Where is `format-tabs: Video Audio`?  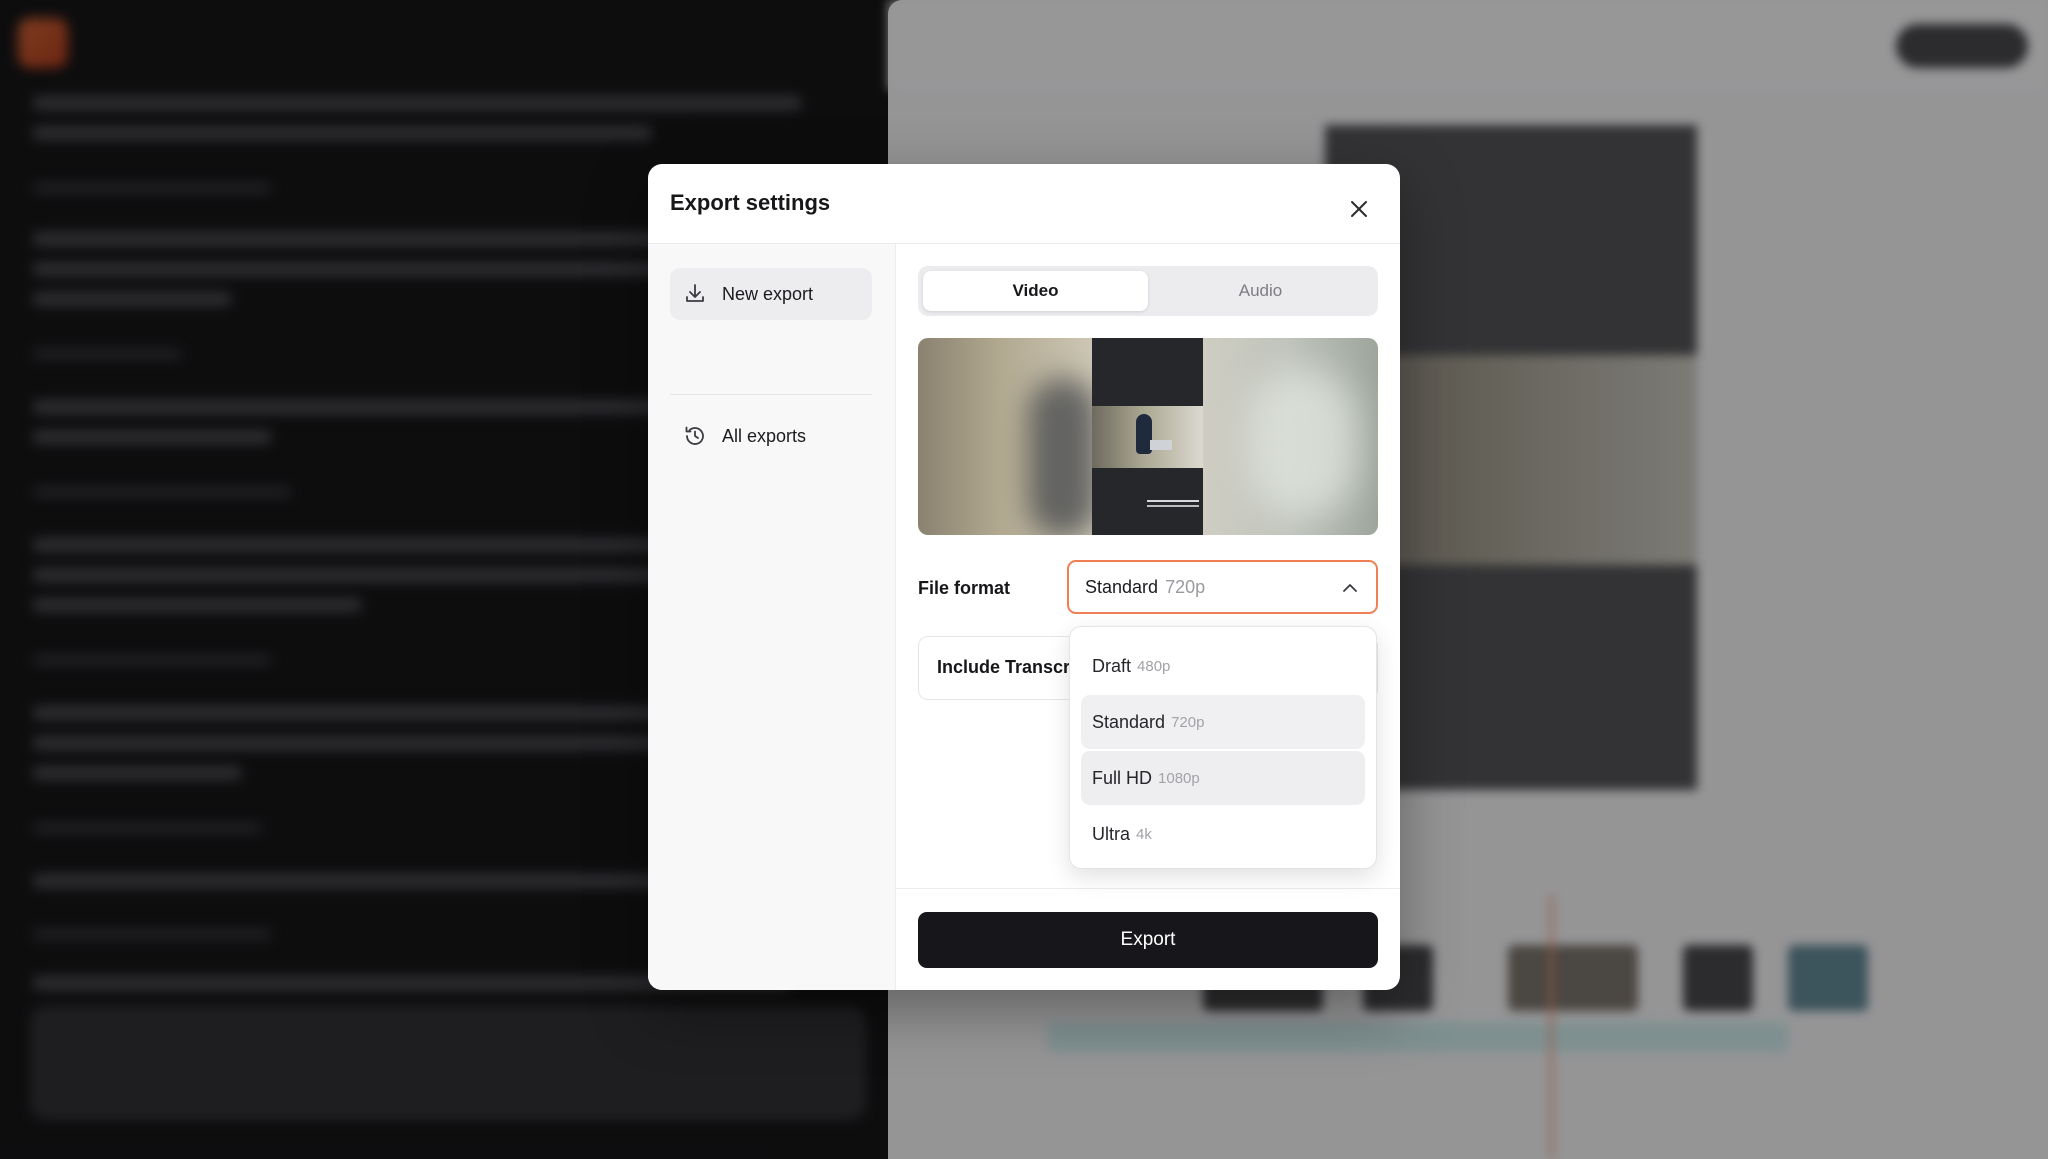
format-tabs: Video Audio is located at coordinates (1148, 291).